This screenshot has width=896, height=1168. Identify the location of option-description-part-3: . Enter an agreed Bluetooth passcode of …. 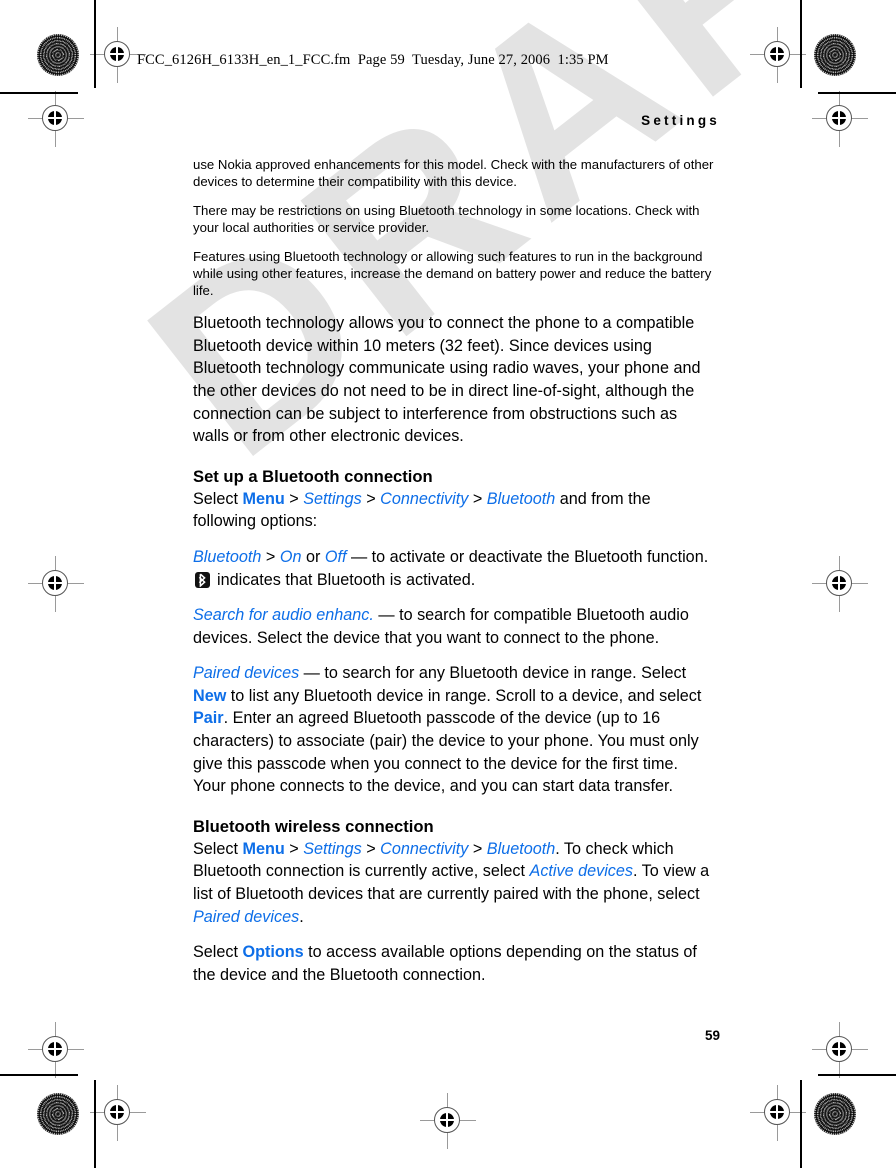
(446, 752).